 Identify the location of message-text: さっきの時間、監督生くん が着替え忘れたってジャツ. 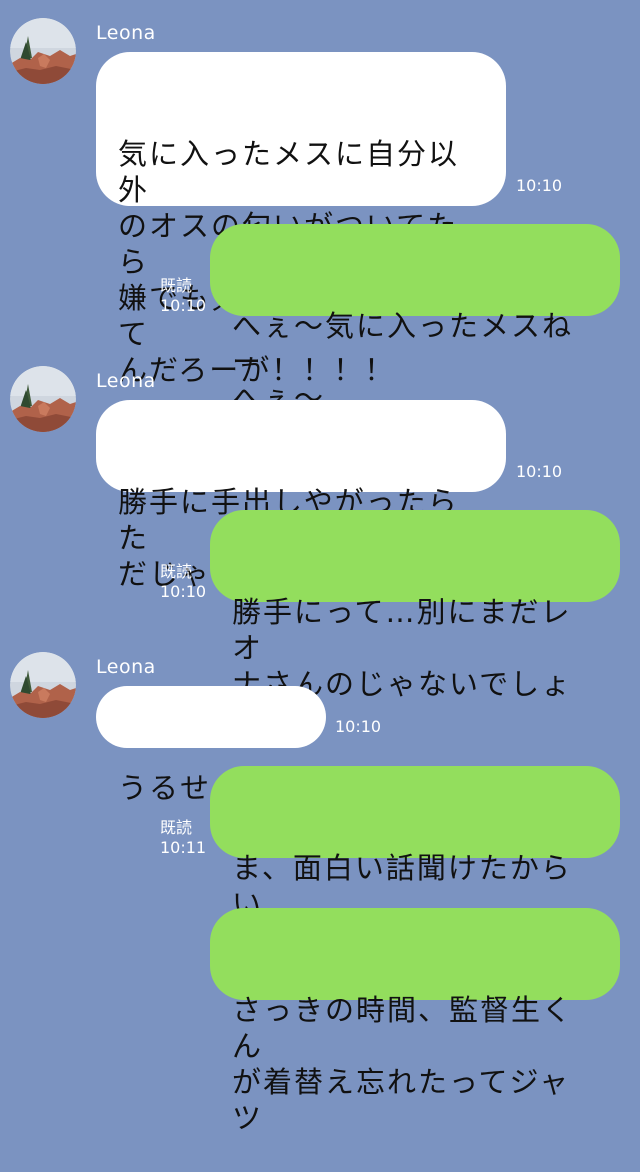
(403, 1064).